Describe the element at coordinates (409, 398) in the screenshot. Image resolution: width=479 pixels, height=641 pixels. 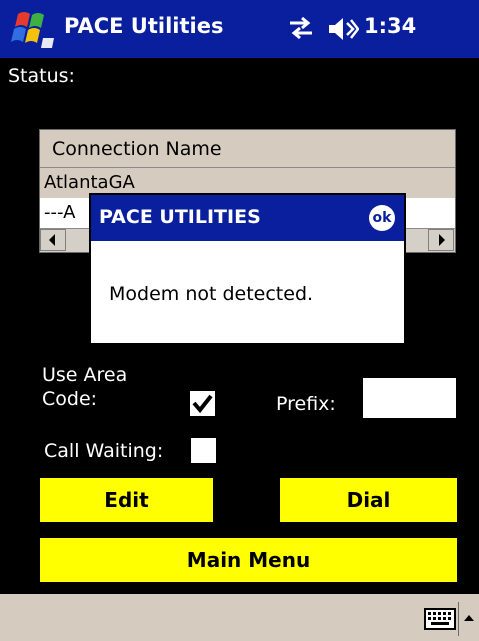
I see `prefix-input` at that location.